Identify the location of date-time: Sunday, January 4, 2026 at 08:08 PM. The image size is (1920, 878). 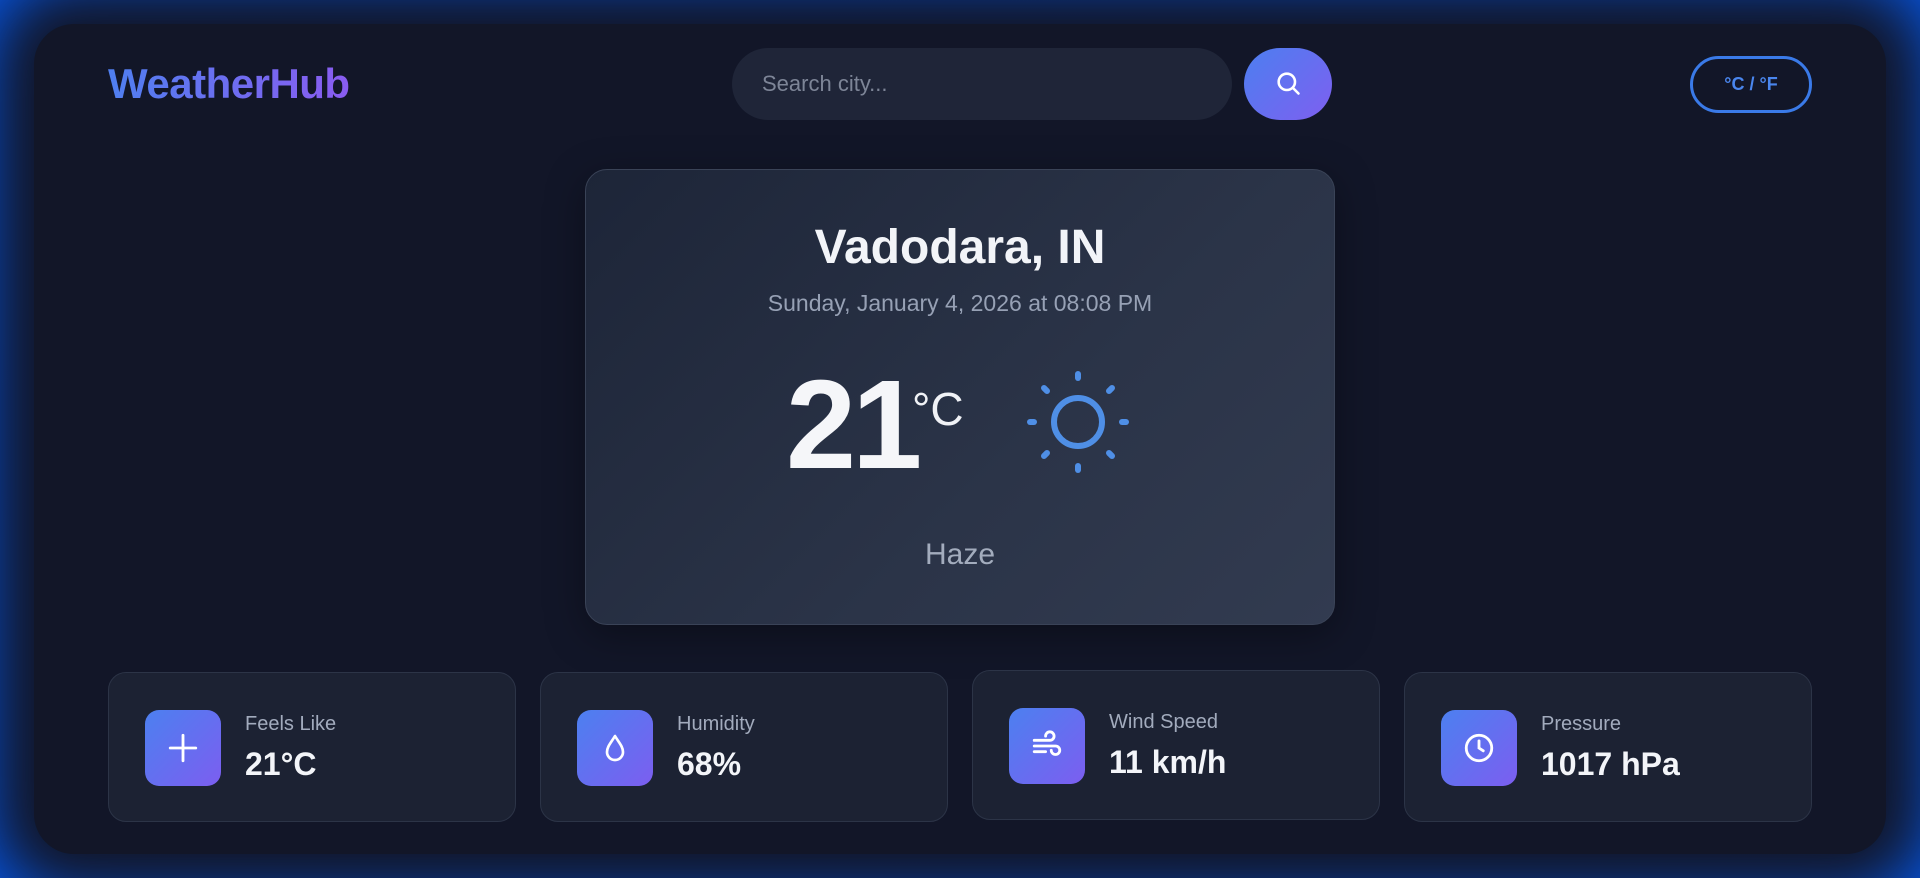
(960, 303).